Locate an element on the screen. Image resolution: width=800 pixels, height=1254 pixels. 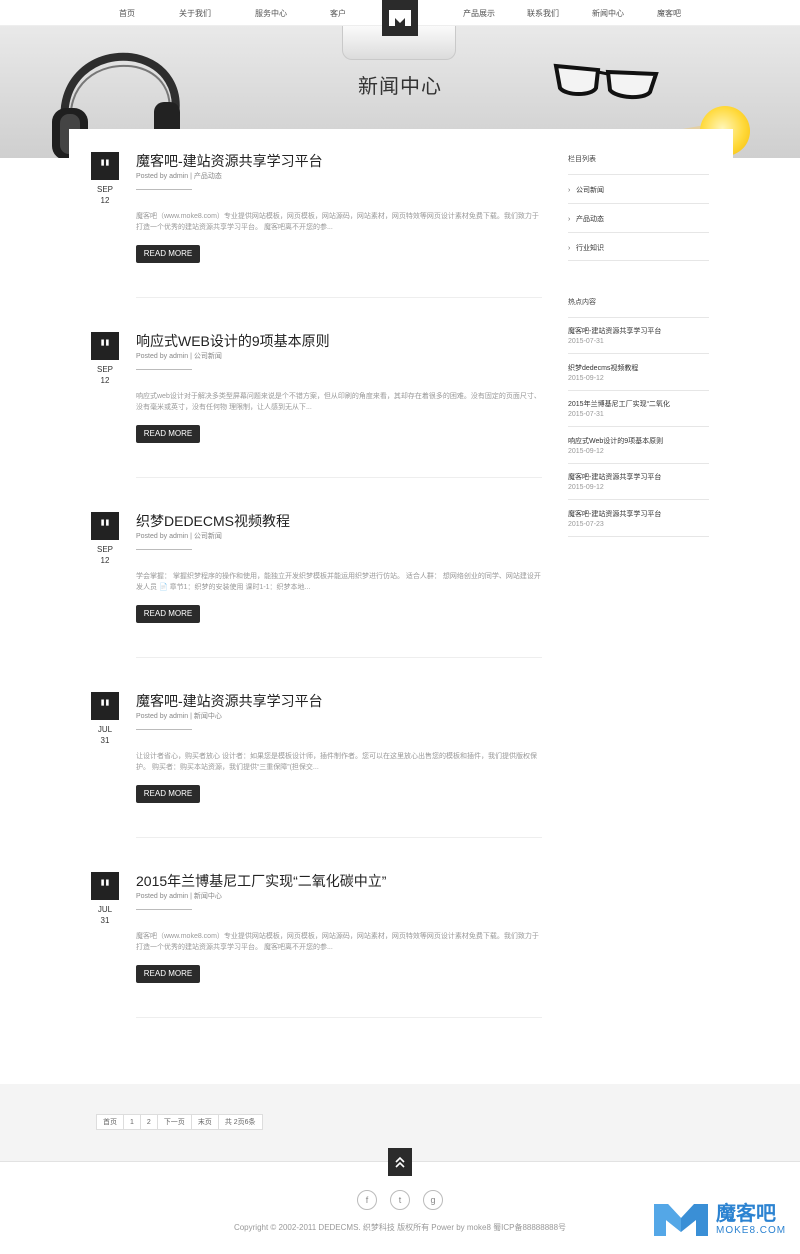
moke8-m-logo-icon is located at coordinates (681, 1220).